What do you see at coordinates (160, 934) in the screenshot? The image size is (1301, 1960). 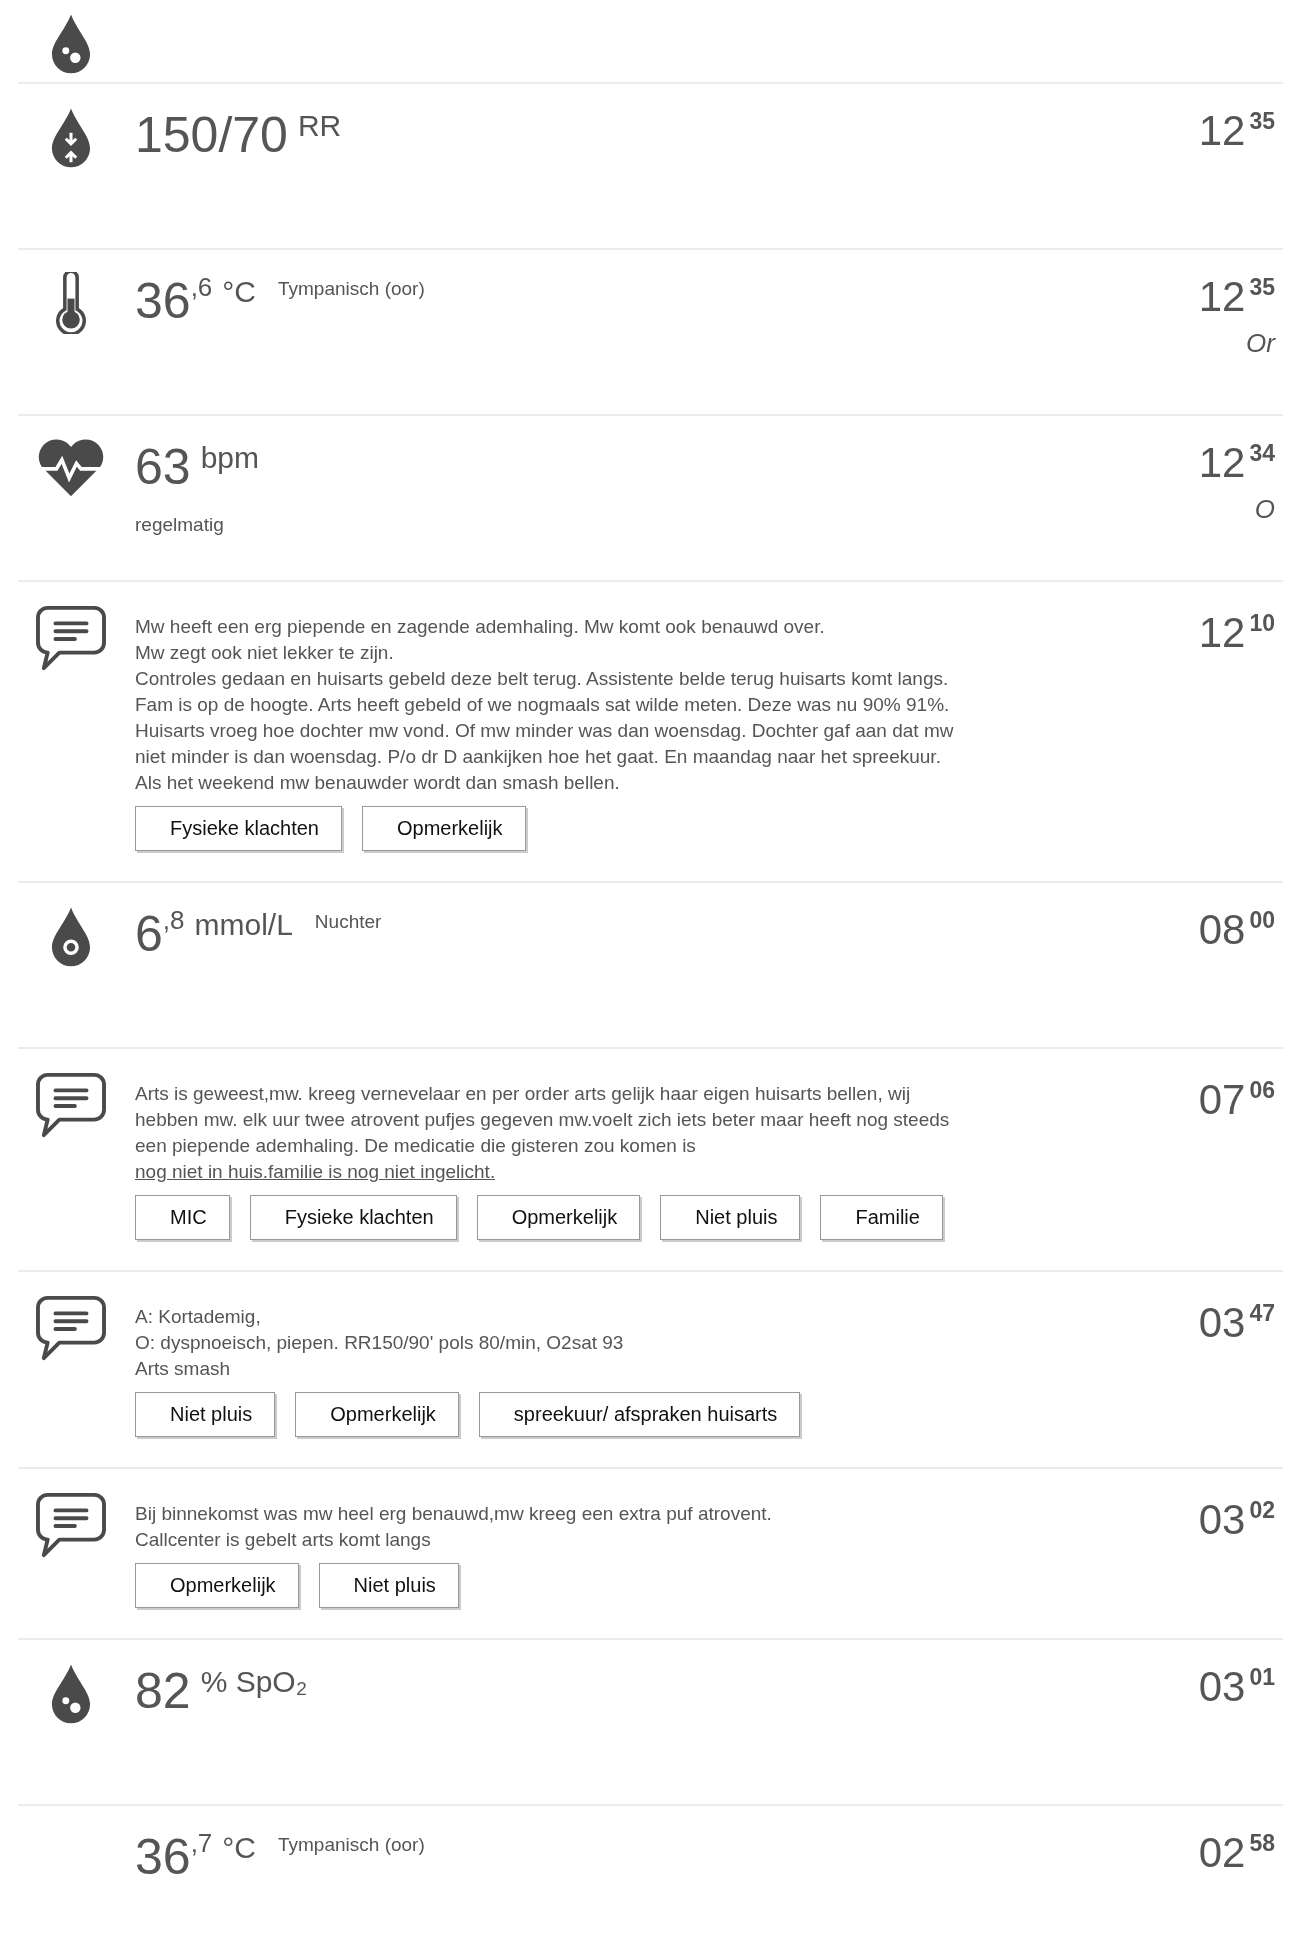 I see `measurement-value: 6$^{,8}$` at bounding box center [160, 934].